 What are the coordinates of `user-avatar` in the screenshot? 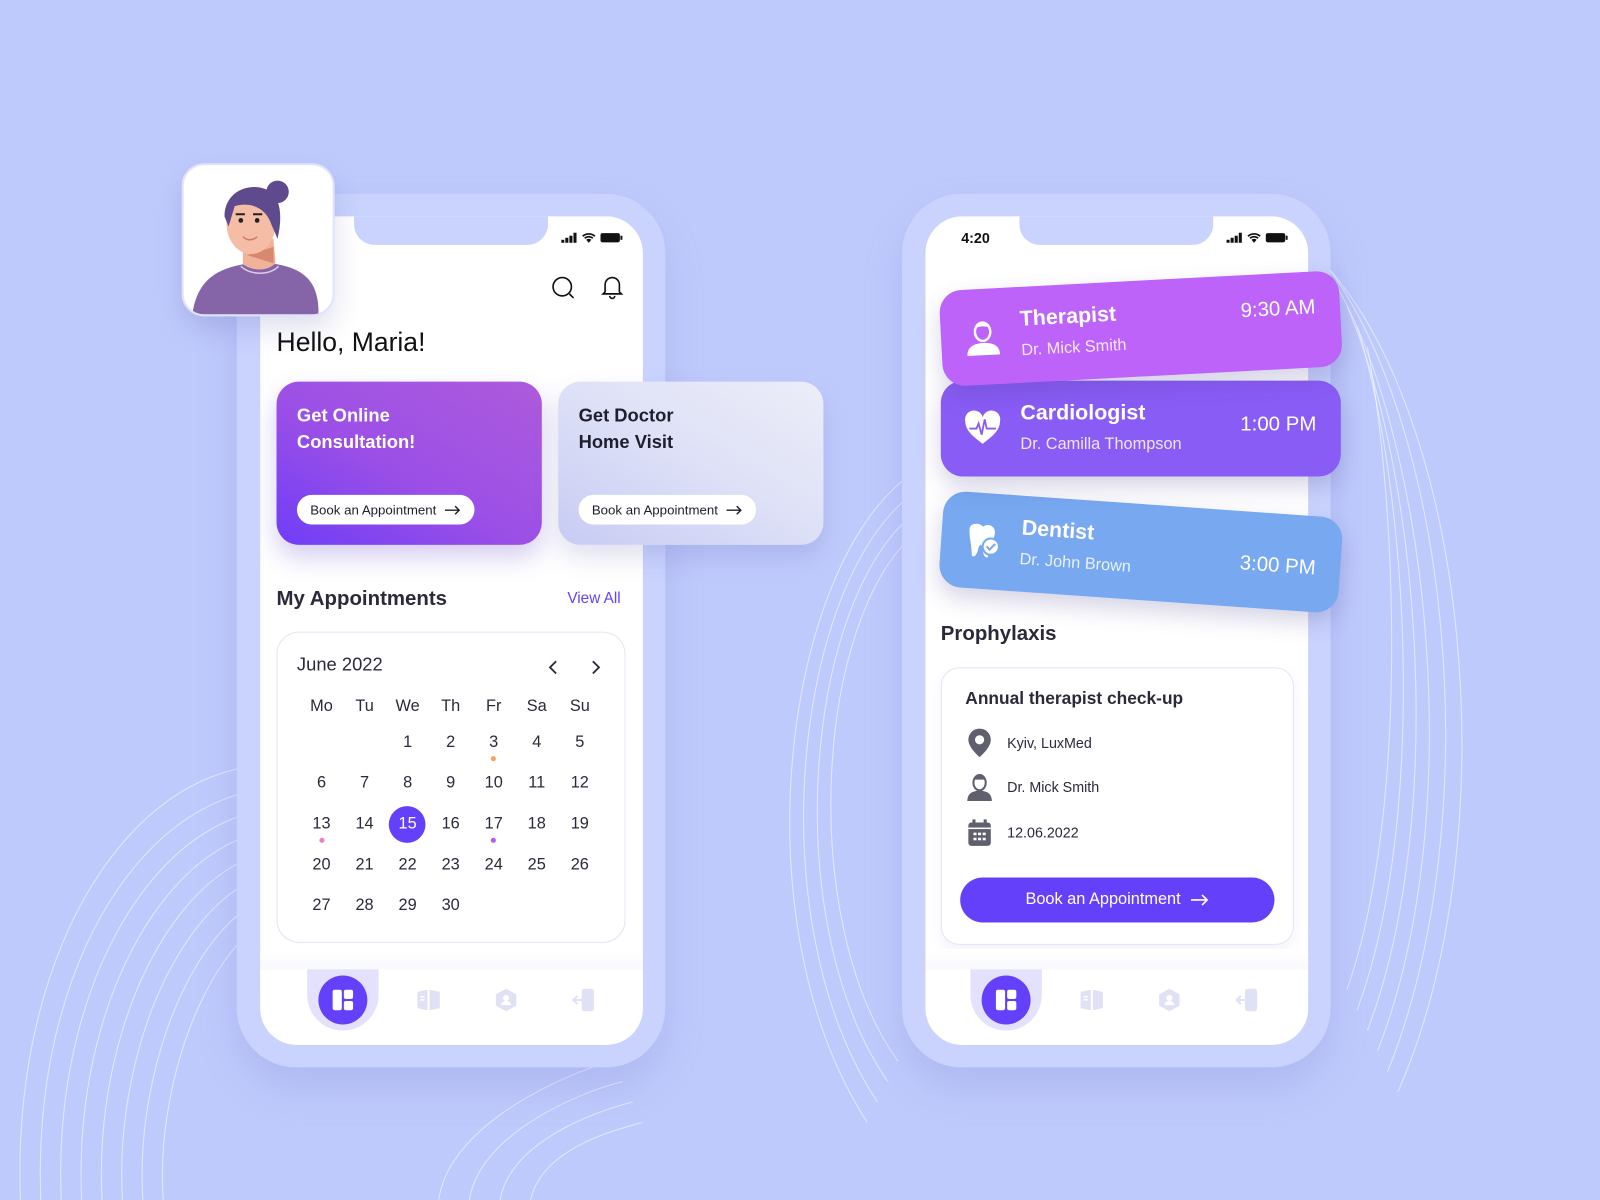 It's located at (258, 240).